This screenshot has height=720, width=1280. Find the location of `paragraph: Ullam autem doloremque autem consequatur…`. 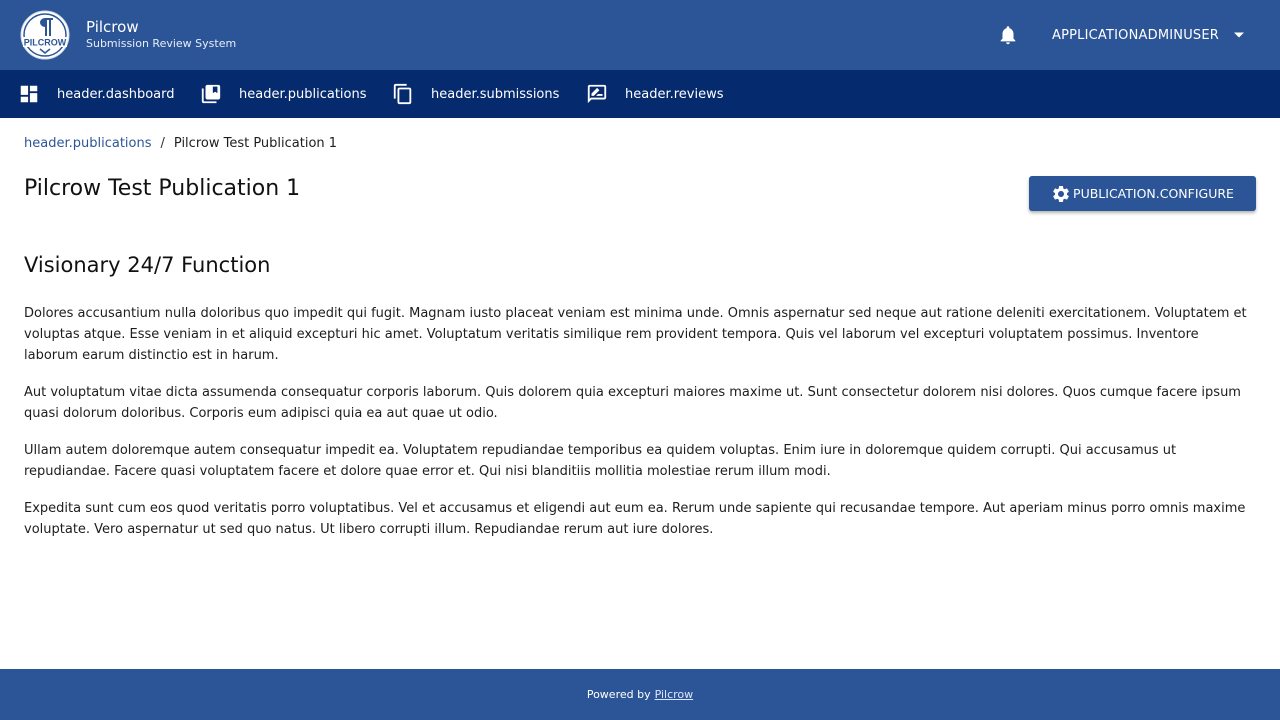

paragraph: Ullam autem doloremque autem consequatur… is located at coordinates (600, 461).